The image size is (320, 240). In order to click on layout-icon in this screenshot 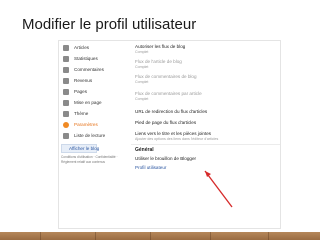, I will do `click(66, 102)`.